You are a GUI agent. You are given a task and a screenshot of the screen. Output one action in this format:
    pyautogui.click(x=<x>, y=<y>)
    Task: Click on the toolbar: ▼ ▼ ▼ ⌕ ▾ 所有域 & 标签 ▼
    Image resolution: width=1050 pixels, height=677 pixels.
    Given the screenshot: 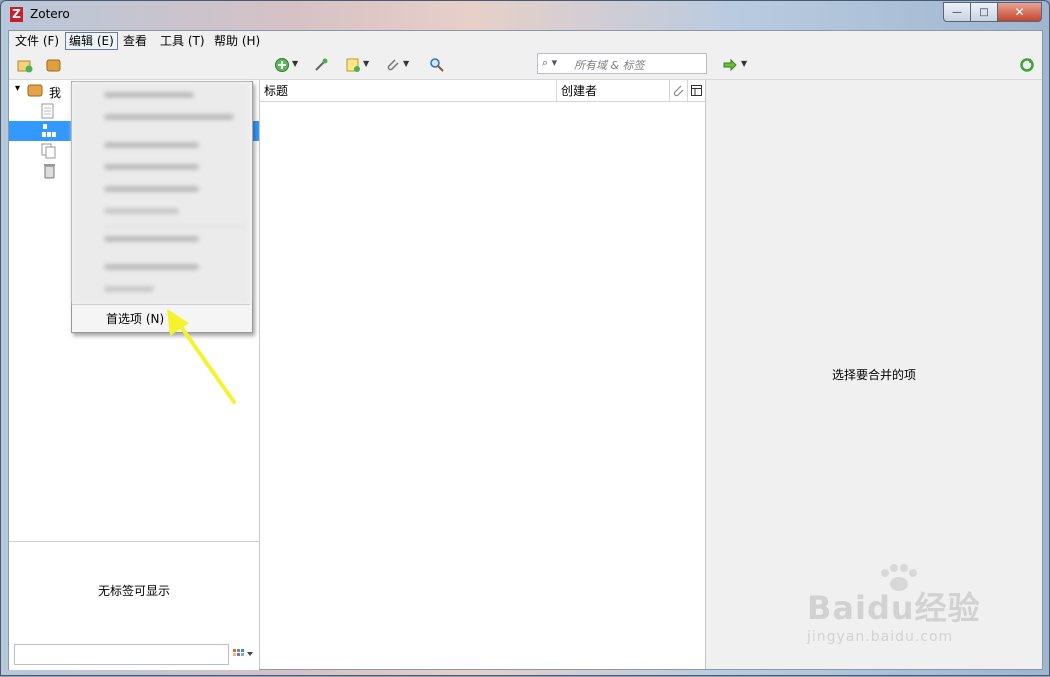 What is the action you would take?
    pyautogui.click(x=525, y=65)
    